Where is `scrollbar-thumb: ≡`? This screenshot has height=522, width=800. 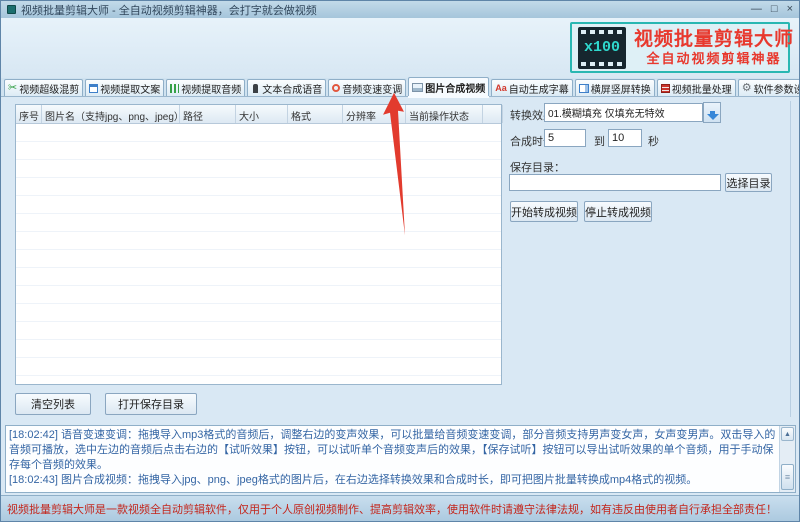 scrollbar-thumb: ≡ is located at coordinates (787, 477).